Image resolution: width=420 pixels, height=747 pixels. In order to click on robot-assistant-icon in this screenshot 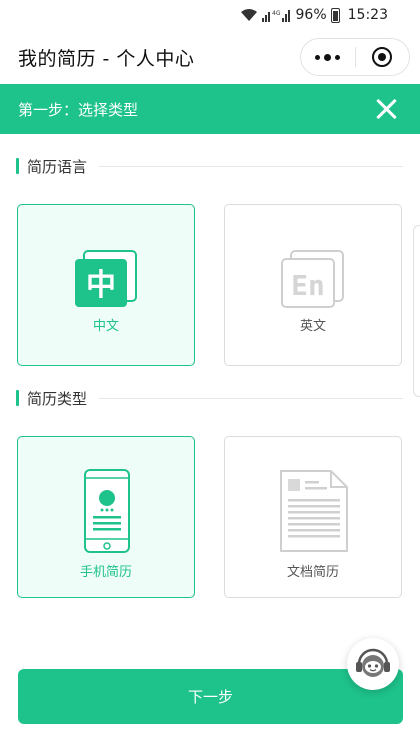, I will do `click(373, 662)`.